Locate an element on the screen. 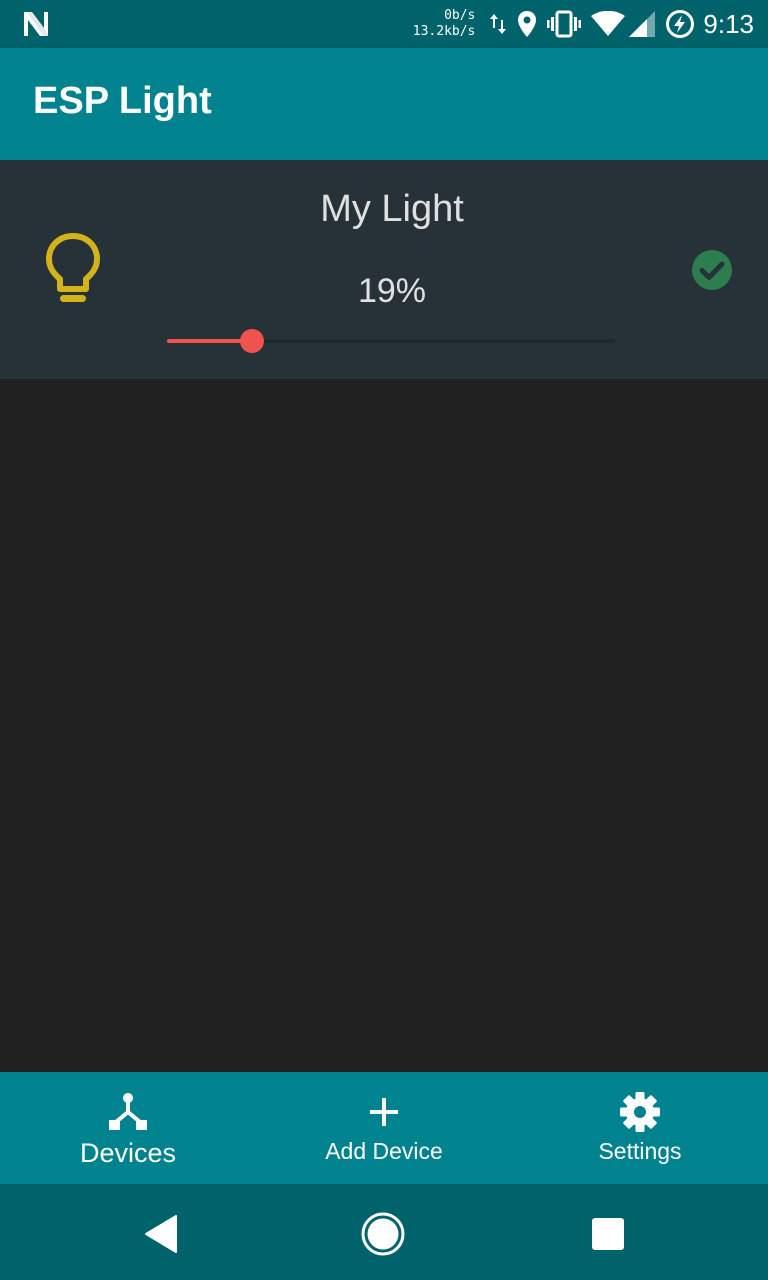  gear-icon is located at coordinates (640, 1112).